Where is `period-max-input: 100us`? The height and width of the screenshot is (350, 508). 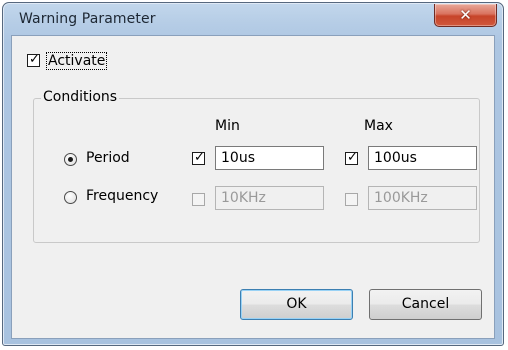
period-max-input: 100us is located at coordinates (422, 158).